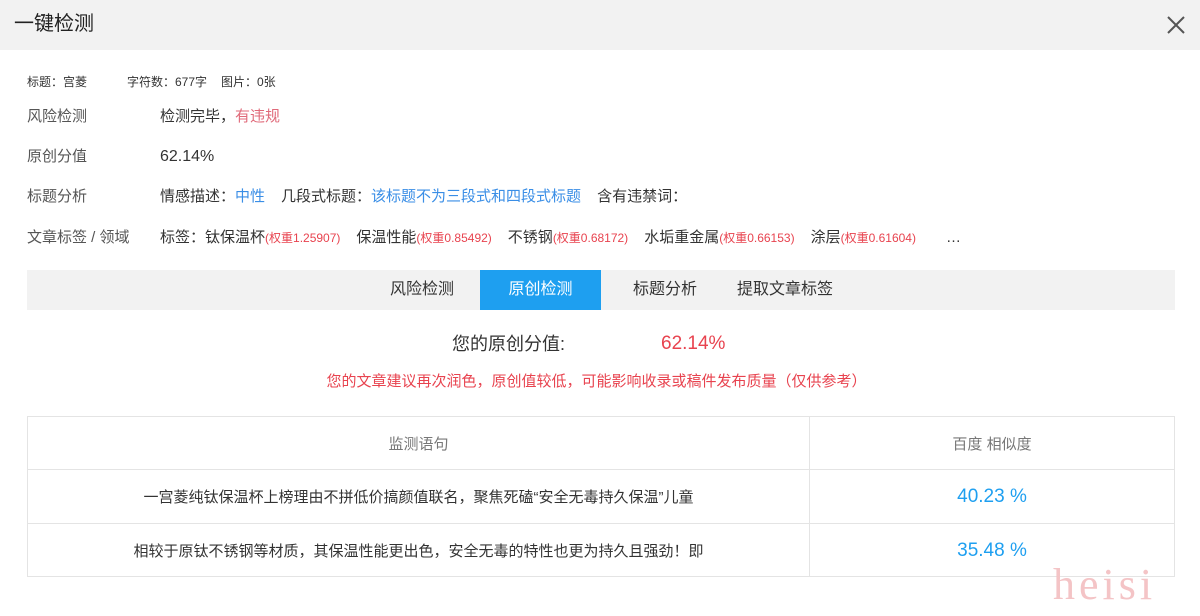 The image size is (1200, 616). Describe the element at coordinates (863, 237) in the screenshot. I see `tag-item: 涂层(权重0.61604)` at that location.